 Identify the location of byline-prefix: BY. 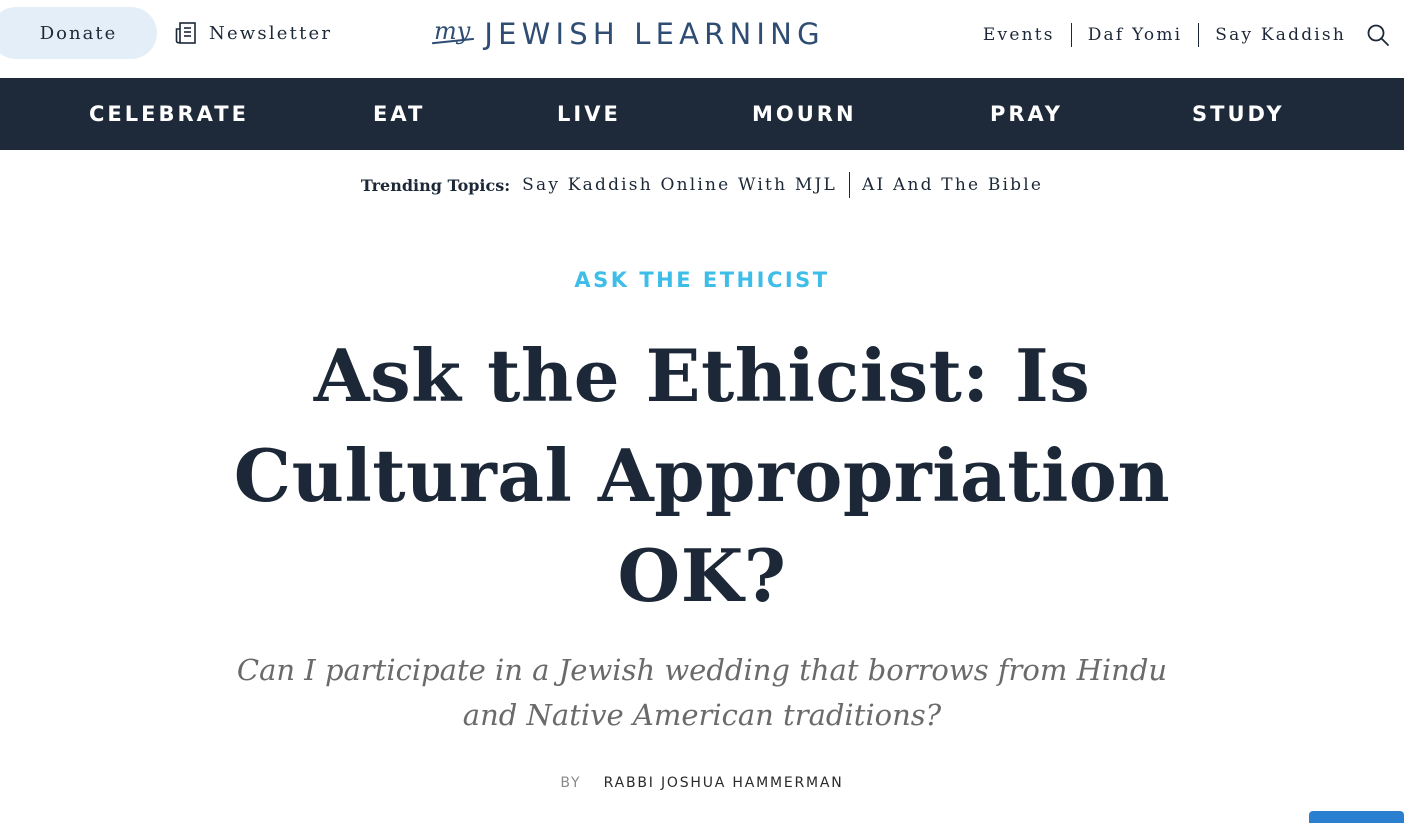
(571, 783).